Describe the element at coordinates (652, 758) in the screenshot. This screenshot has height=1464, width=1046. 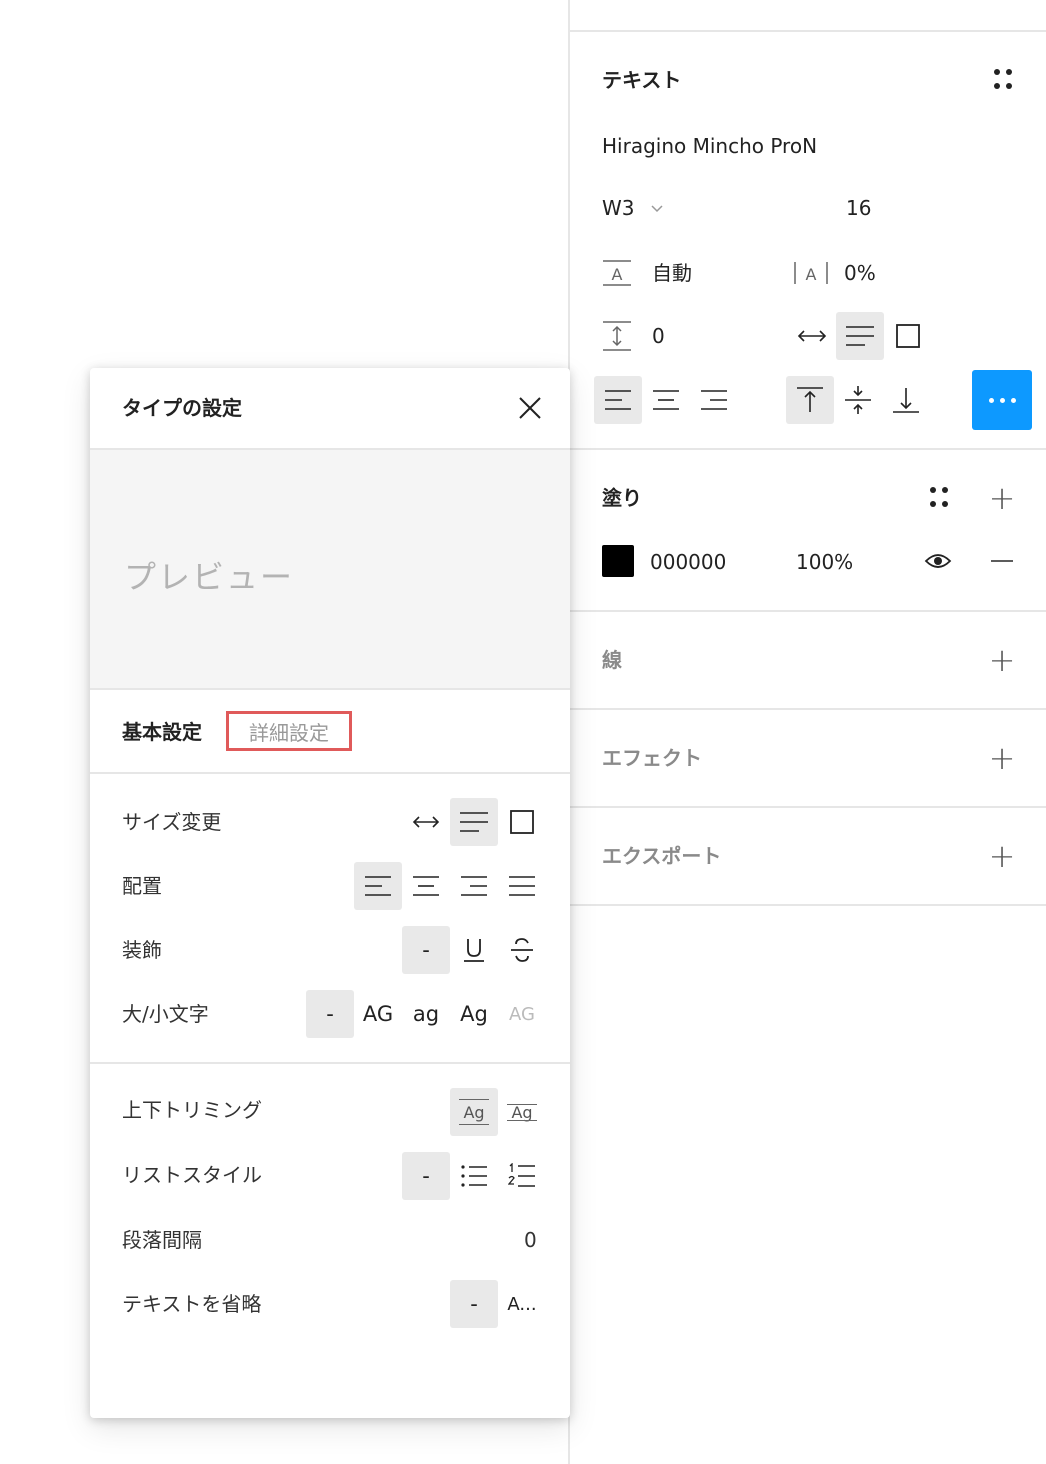
I see `effects-section-title: エフェクト` at that location.